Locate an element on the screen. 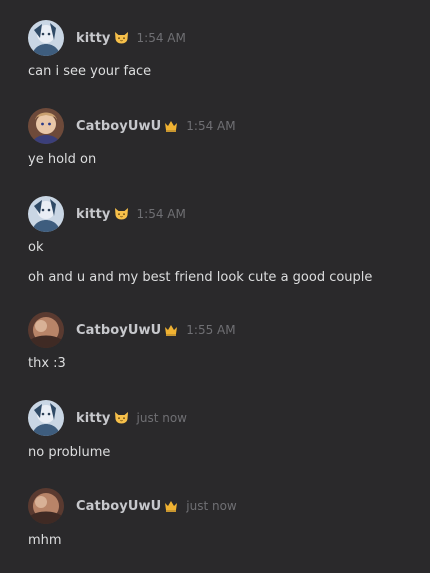  message-text: no problume is located at coordinates (69, 452).